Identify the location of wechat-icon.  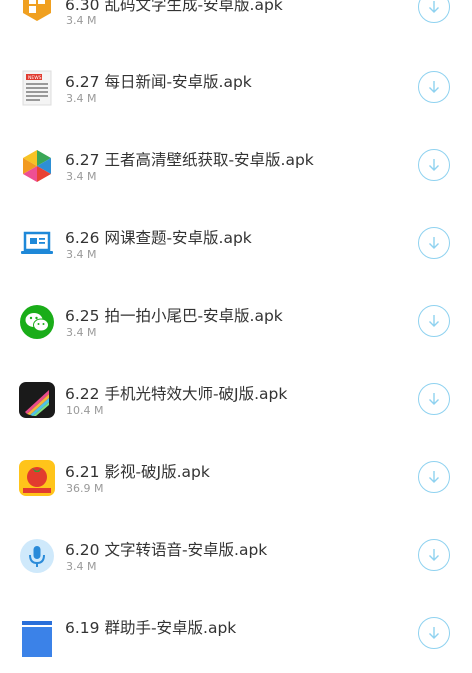
(37, 322).